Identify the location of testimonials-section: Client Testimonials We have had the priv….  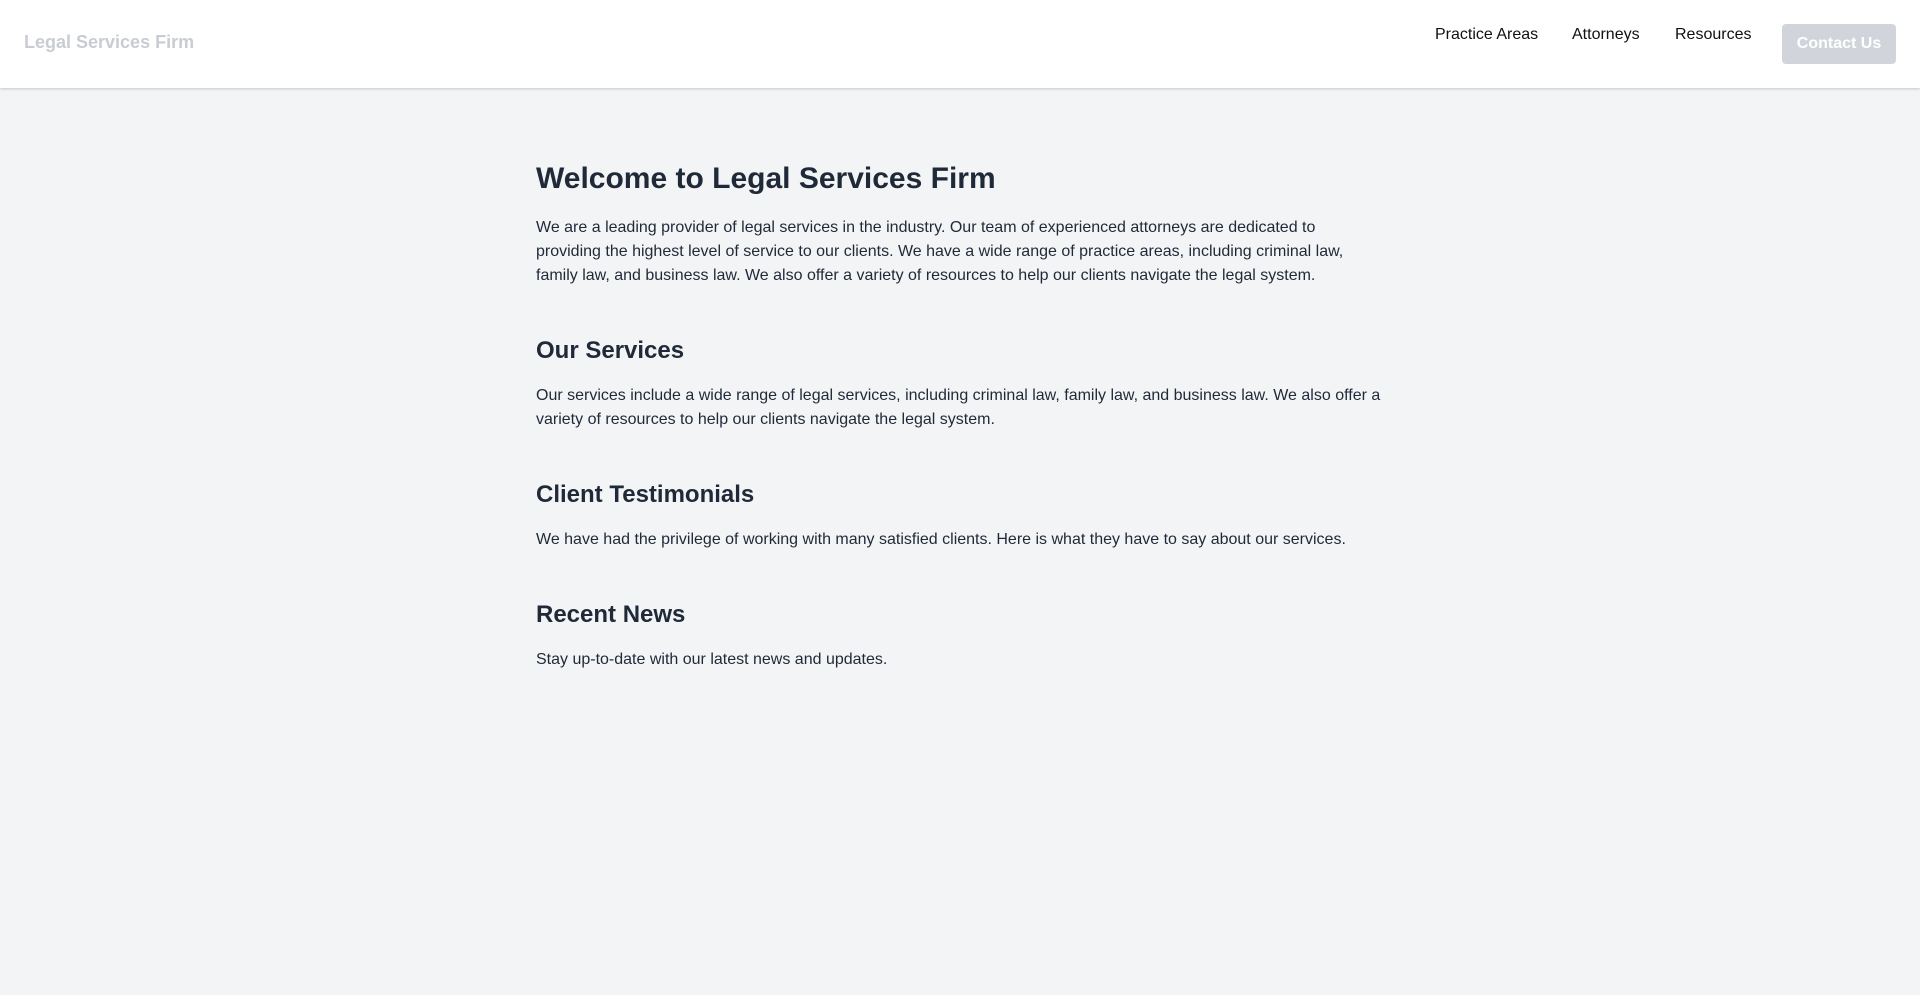
(960, 516).